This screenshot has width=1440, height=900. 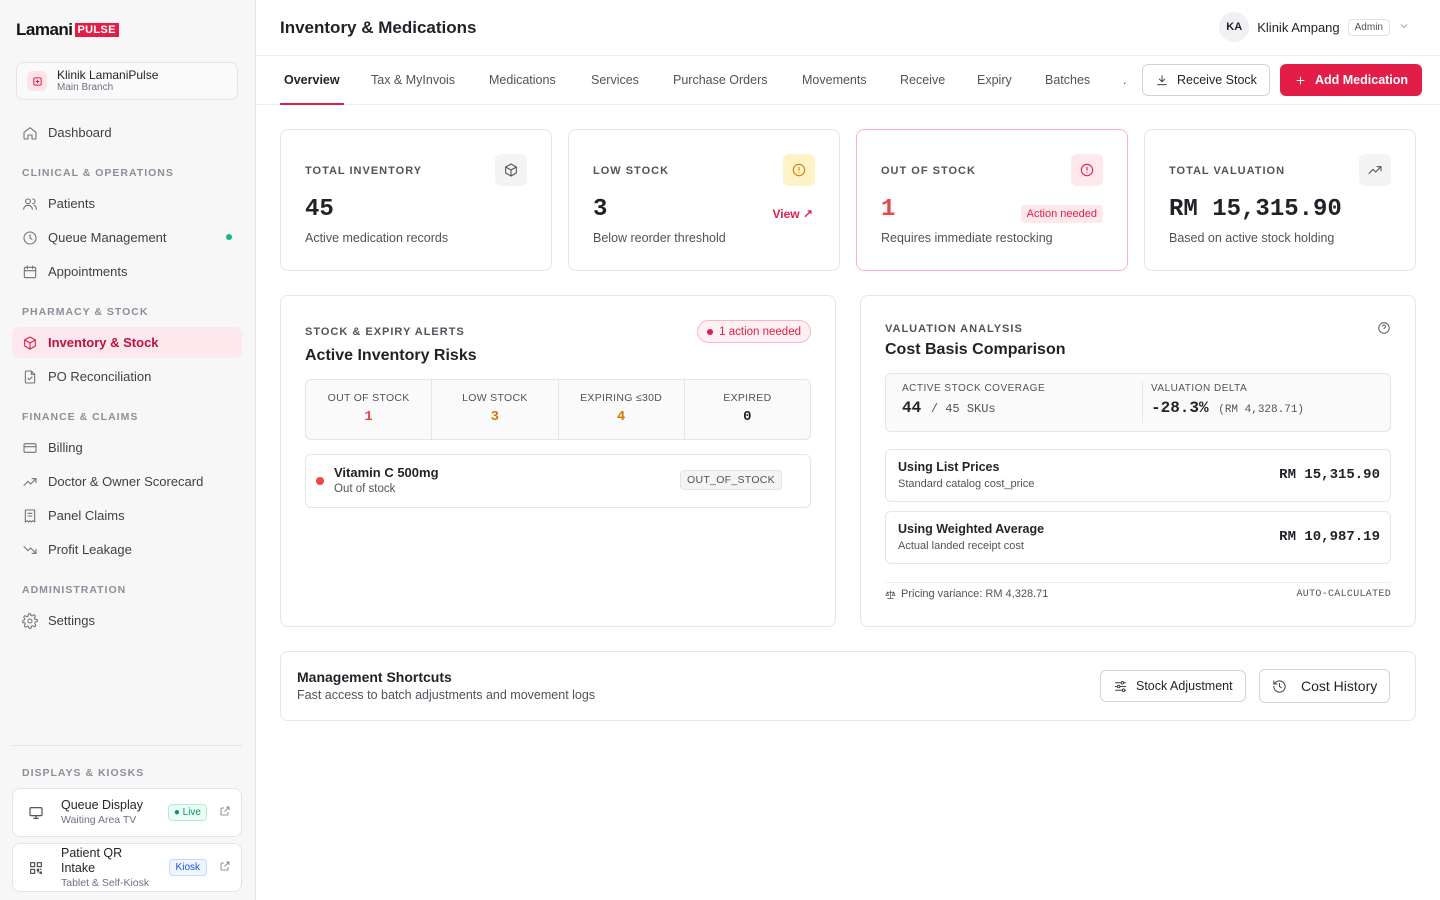 What do you see at coordinates (994, 80) in the screenshot?
I see `tab-expiry: Expiry` at bounding box center [994, 80].